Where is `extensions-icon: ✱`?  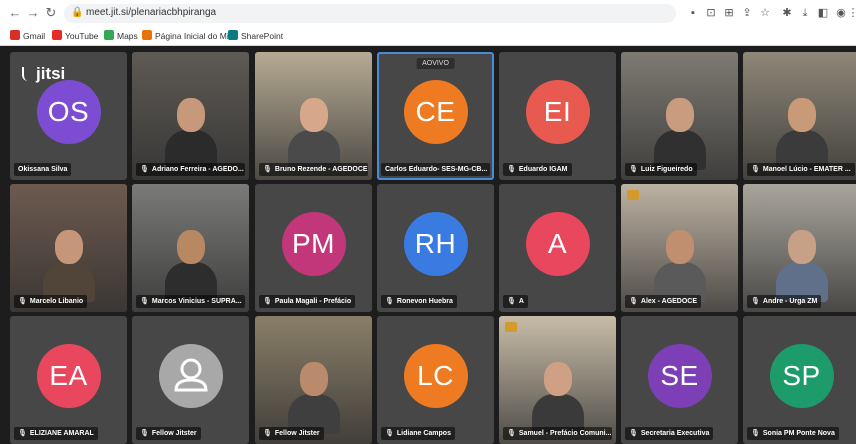
extensions-icon: ✱ is located at coordinates (787, 13).